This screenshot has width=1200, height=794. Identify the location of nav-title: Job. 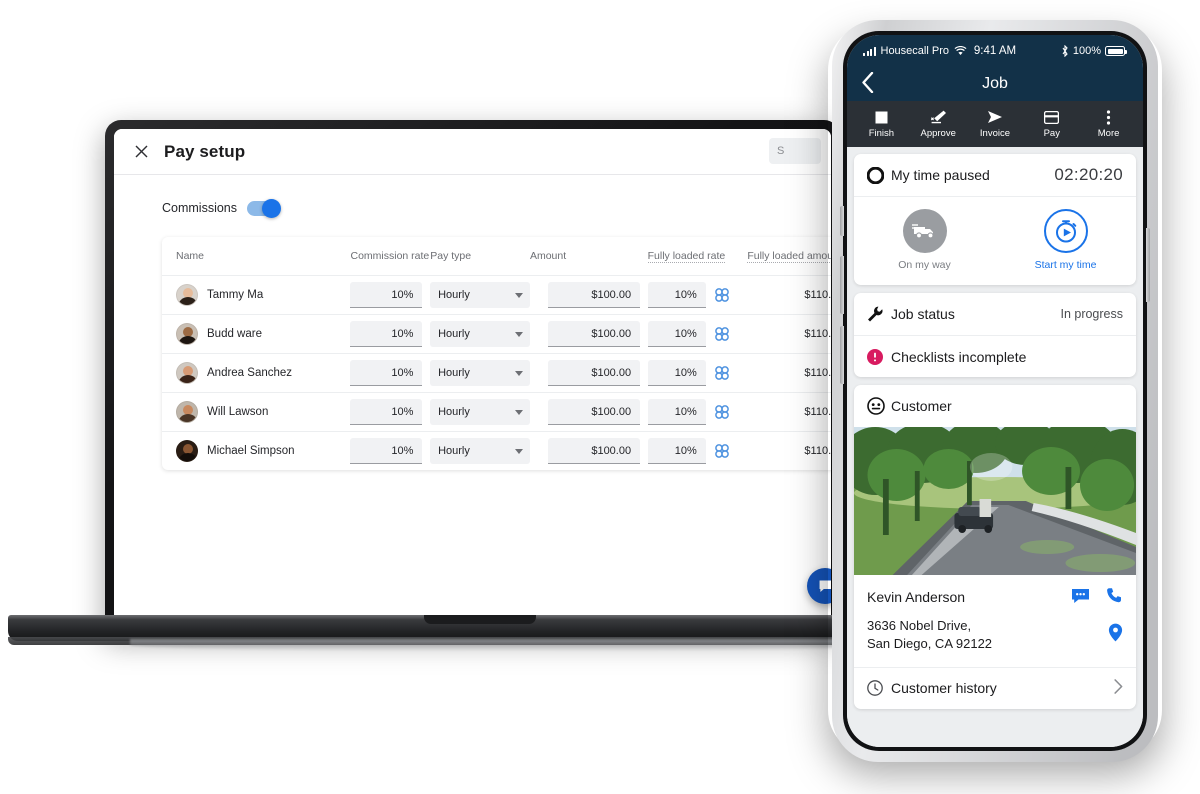
(995, 83).